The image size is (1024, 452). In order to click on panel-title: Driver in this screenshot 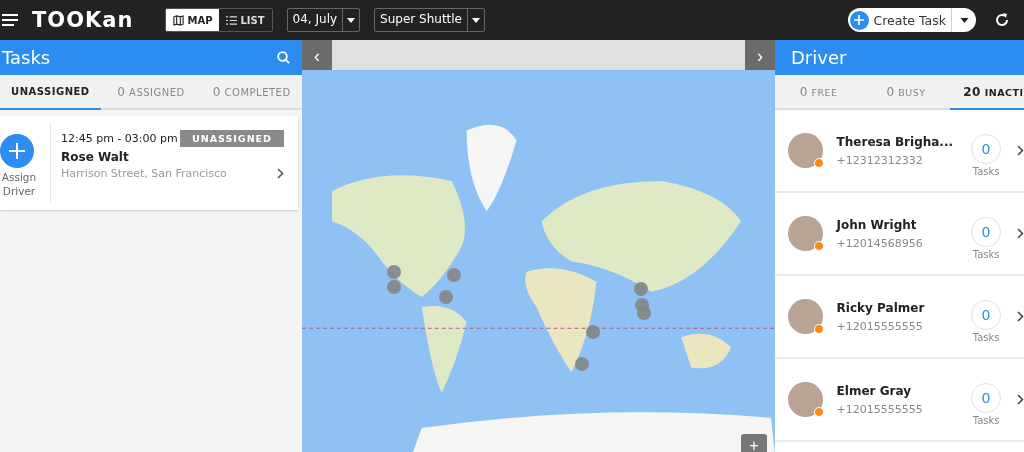, I will do `click(819, 57)`.